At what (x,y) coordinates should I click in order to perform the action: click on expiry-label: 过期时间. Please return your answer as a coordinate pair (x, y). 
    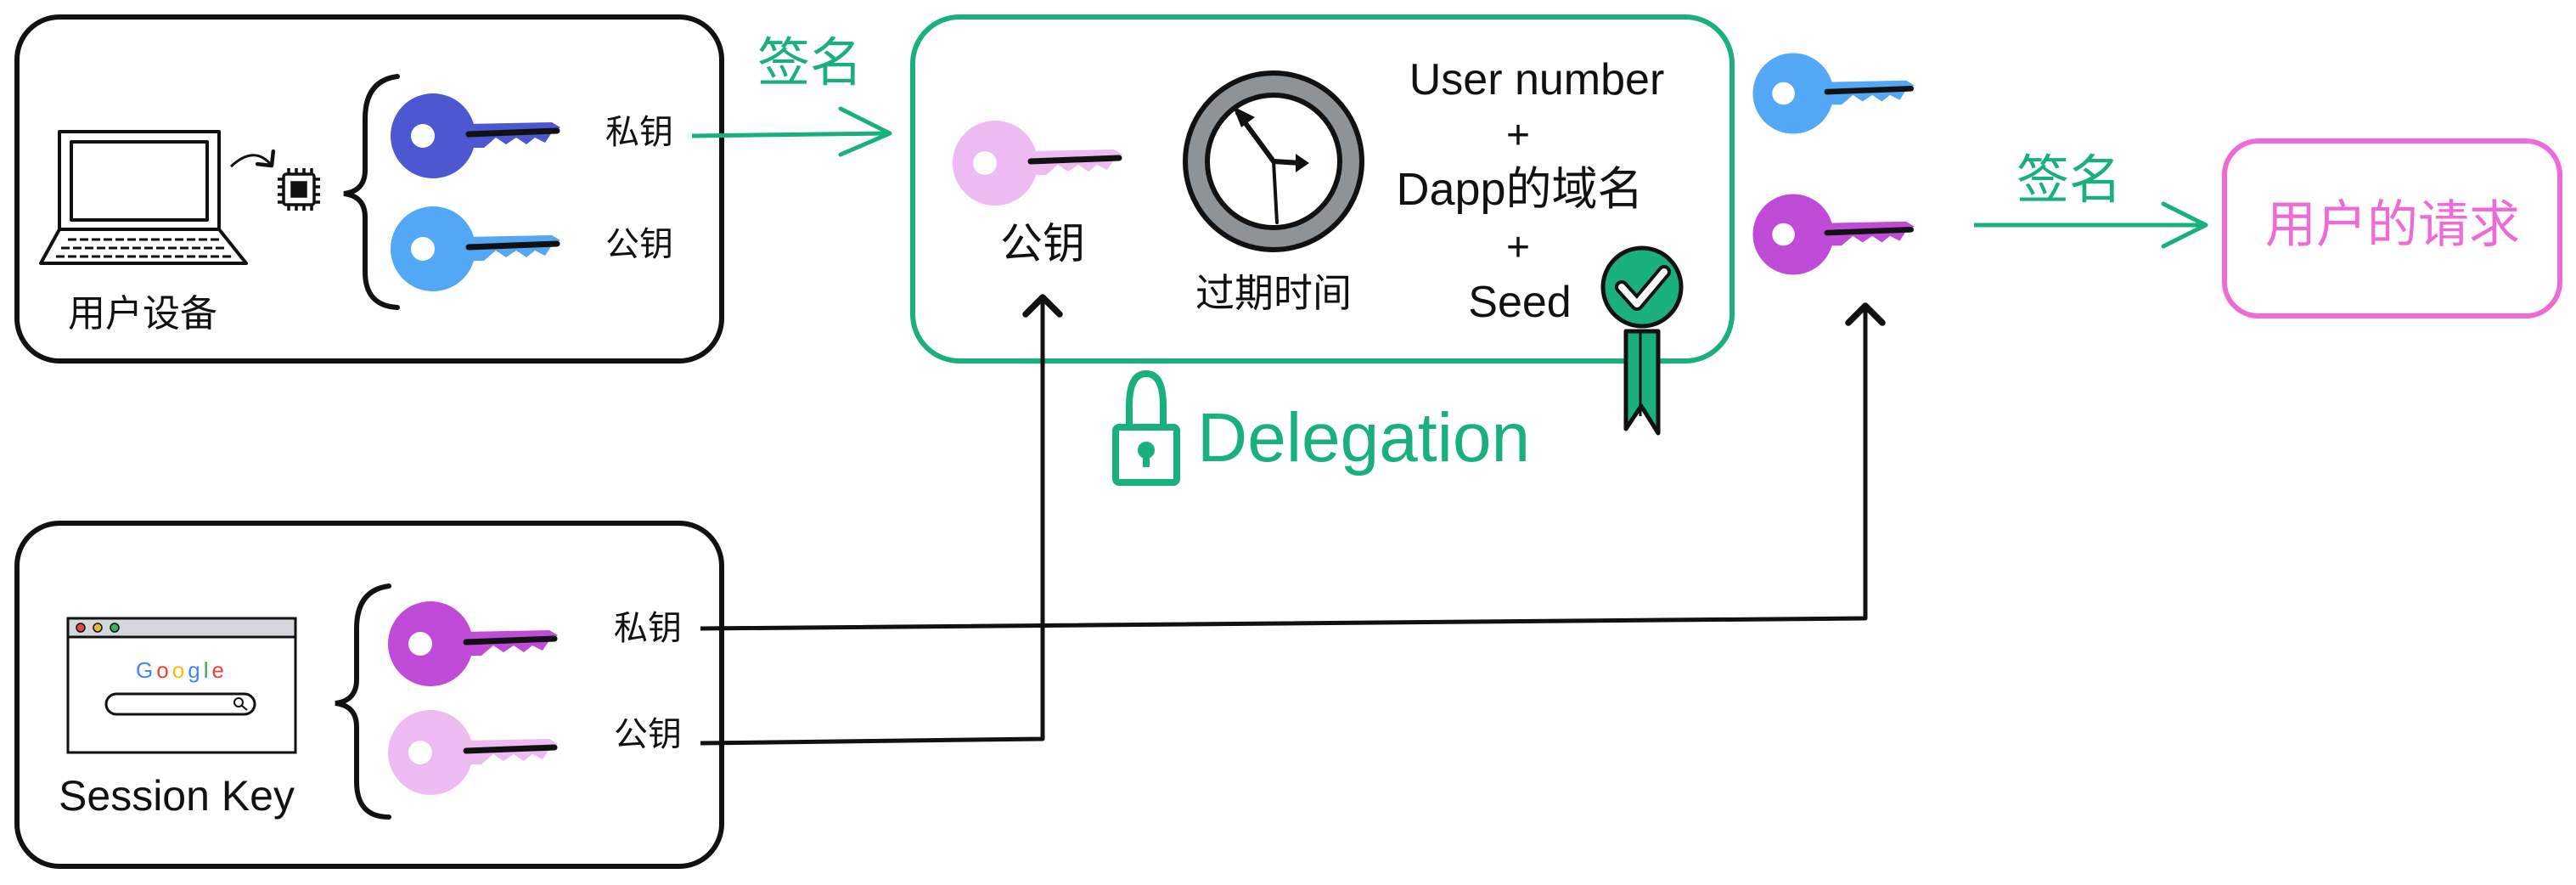
    Looking at the image, I should click on (1273, 293).